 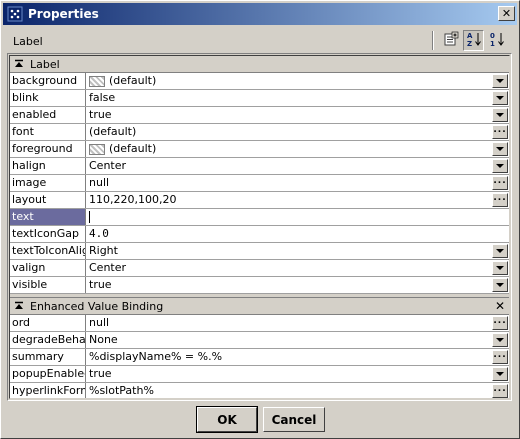 I want to click on property-row-blink: blink false, so click(x=259, y=98).